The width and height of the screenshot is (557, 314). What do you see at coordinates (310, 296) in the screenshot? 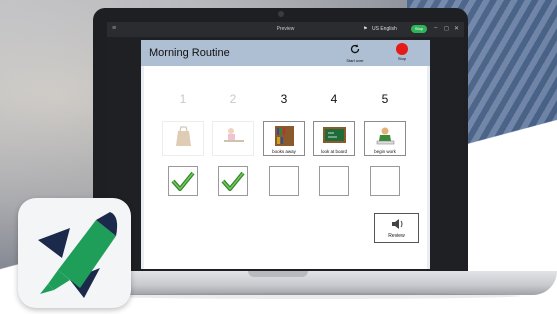
I see `laptop-shadow` at bounding box center [310, 296].